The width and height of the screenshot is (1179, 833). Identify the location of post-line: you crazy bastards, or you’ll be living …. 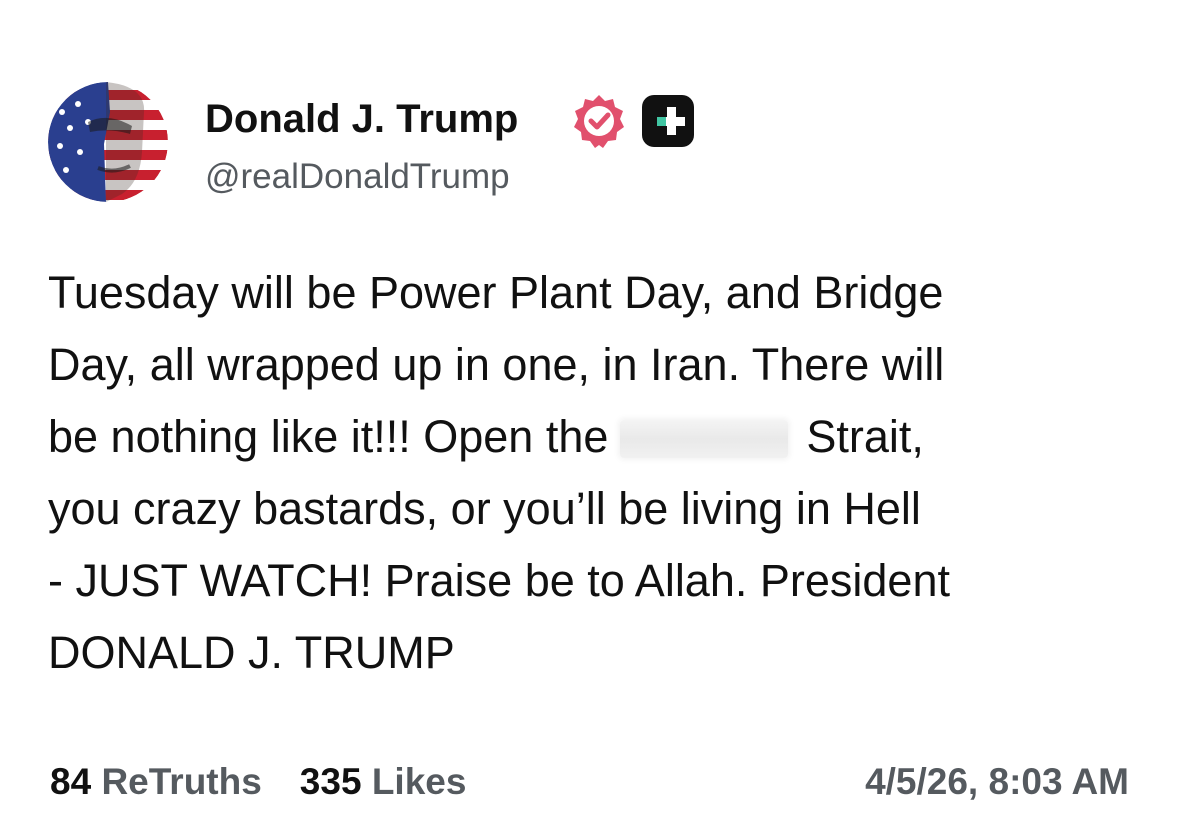
(484, 508).